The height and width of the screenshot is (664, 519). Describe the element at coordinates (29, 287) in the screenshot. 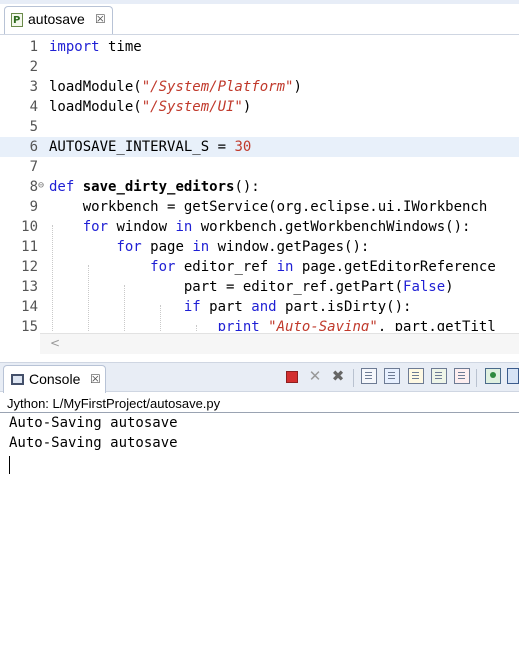

I see `line-number: 13` at that location.